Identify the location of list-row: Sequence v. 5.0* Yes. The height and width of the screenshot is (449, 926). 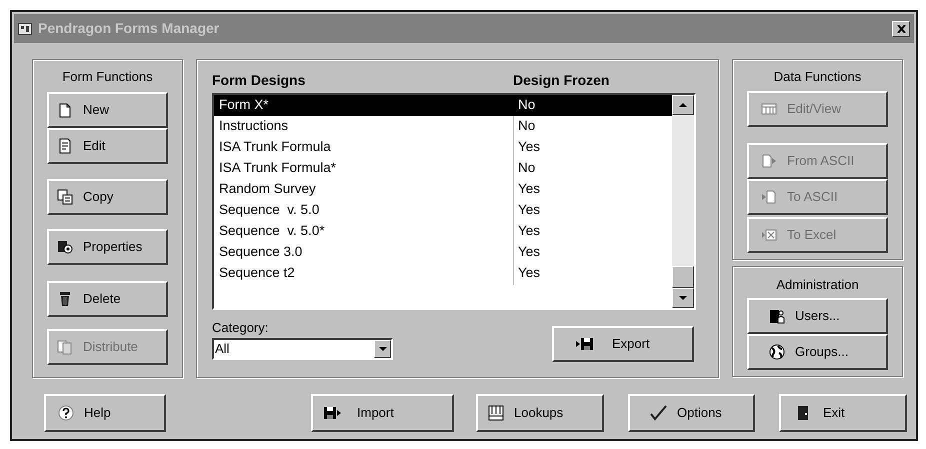
(443, 231).